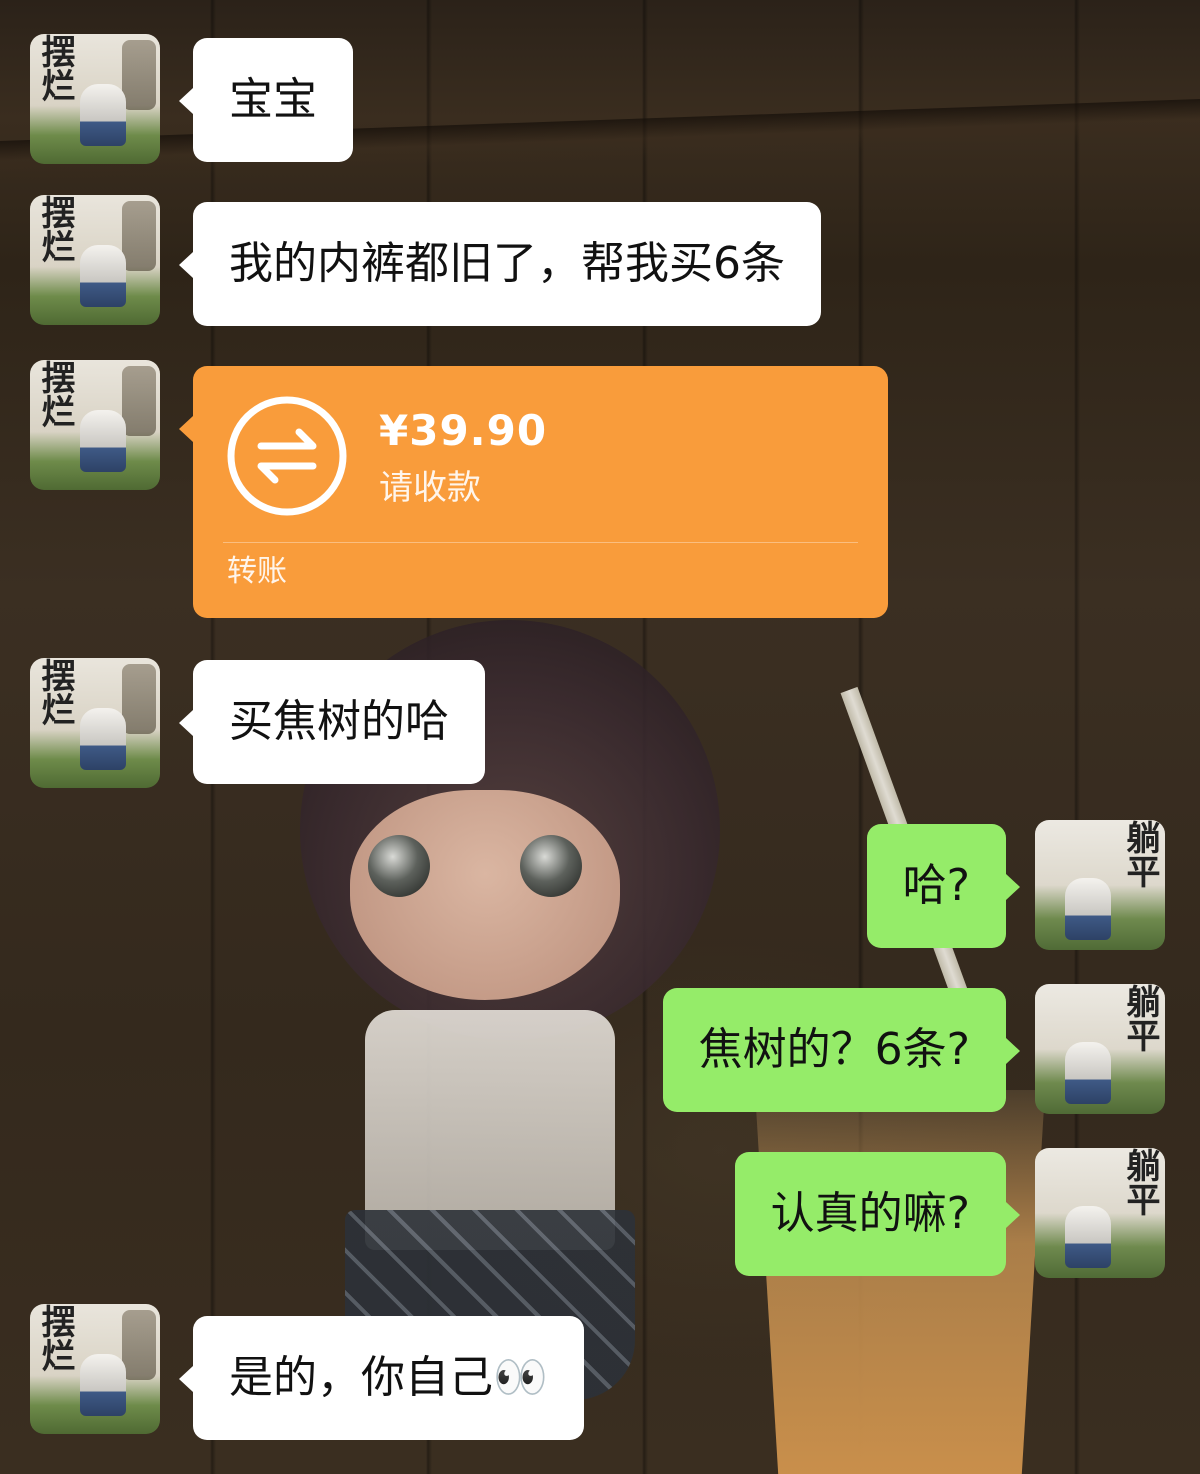  I want to click on transfer-card: ¥39.90 请收款 转账, so click(533, 492).